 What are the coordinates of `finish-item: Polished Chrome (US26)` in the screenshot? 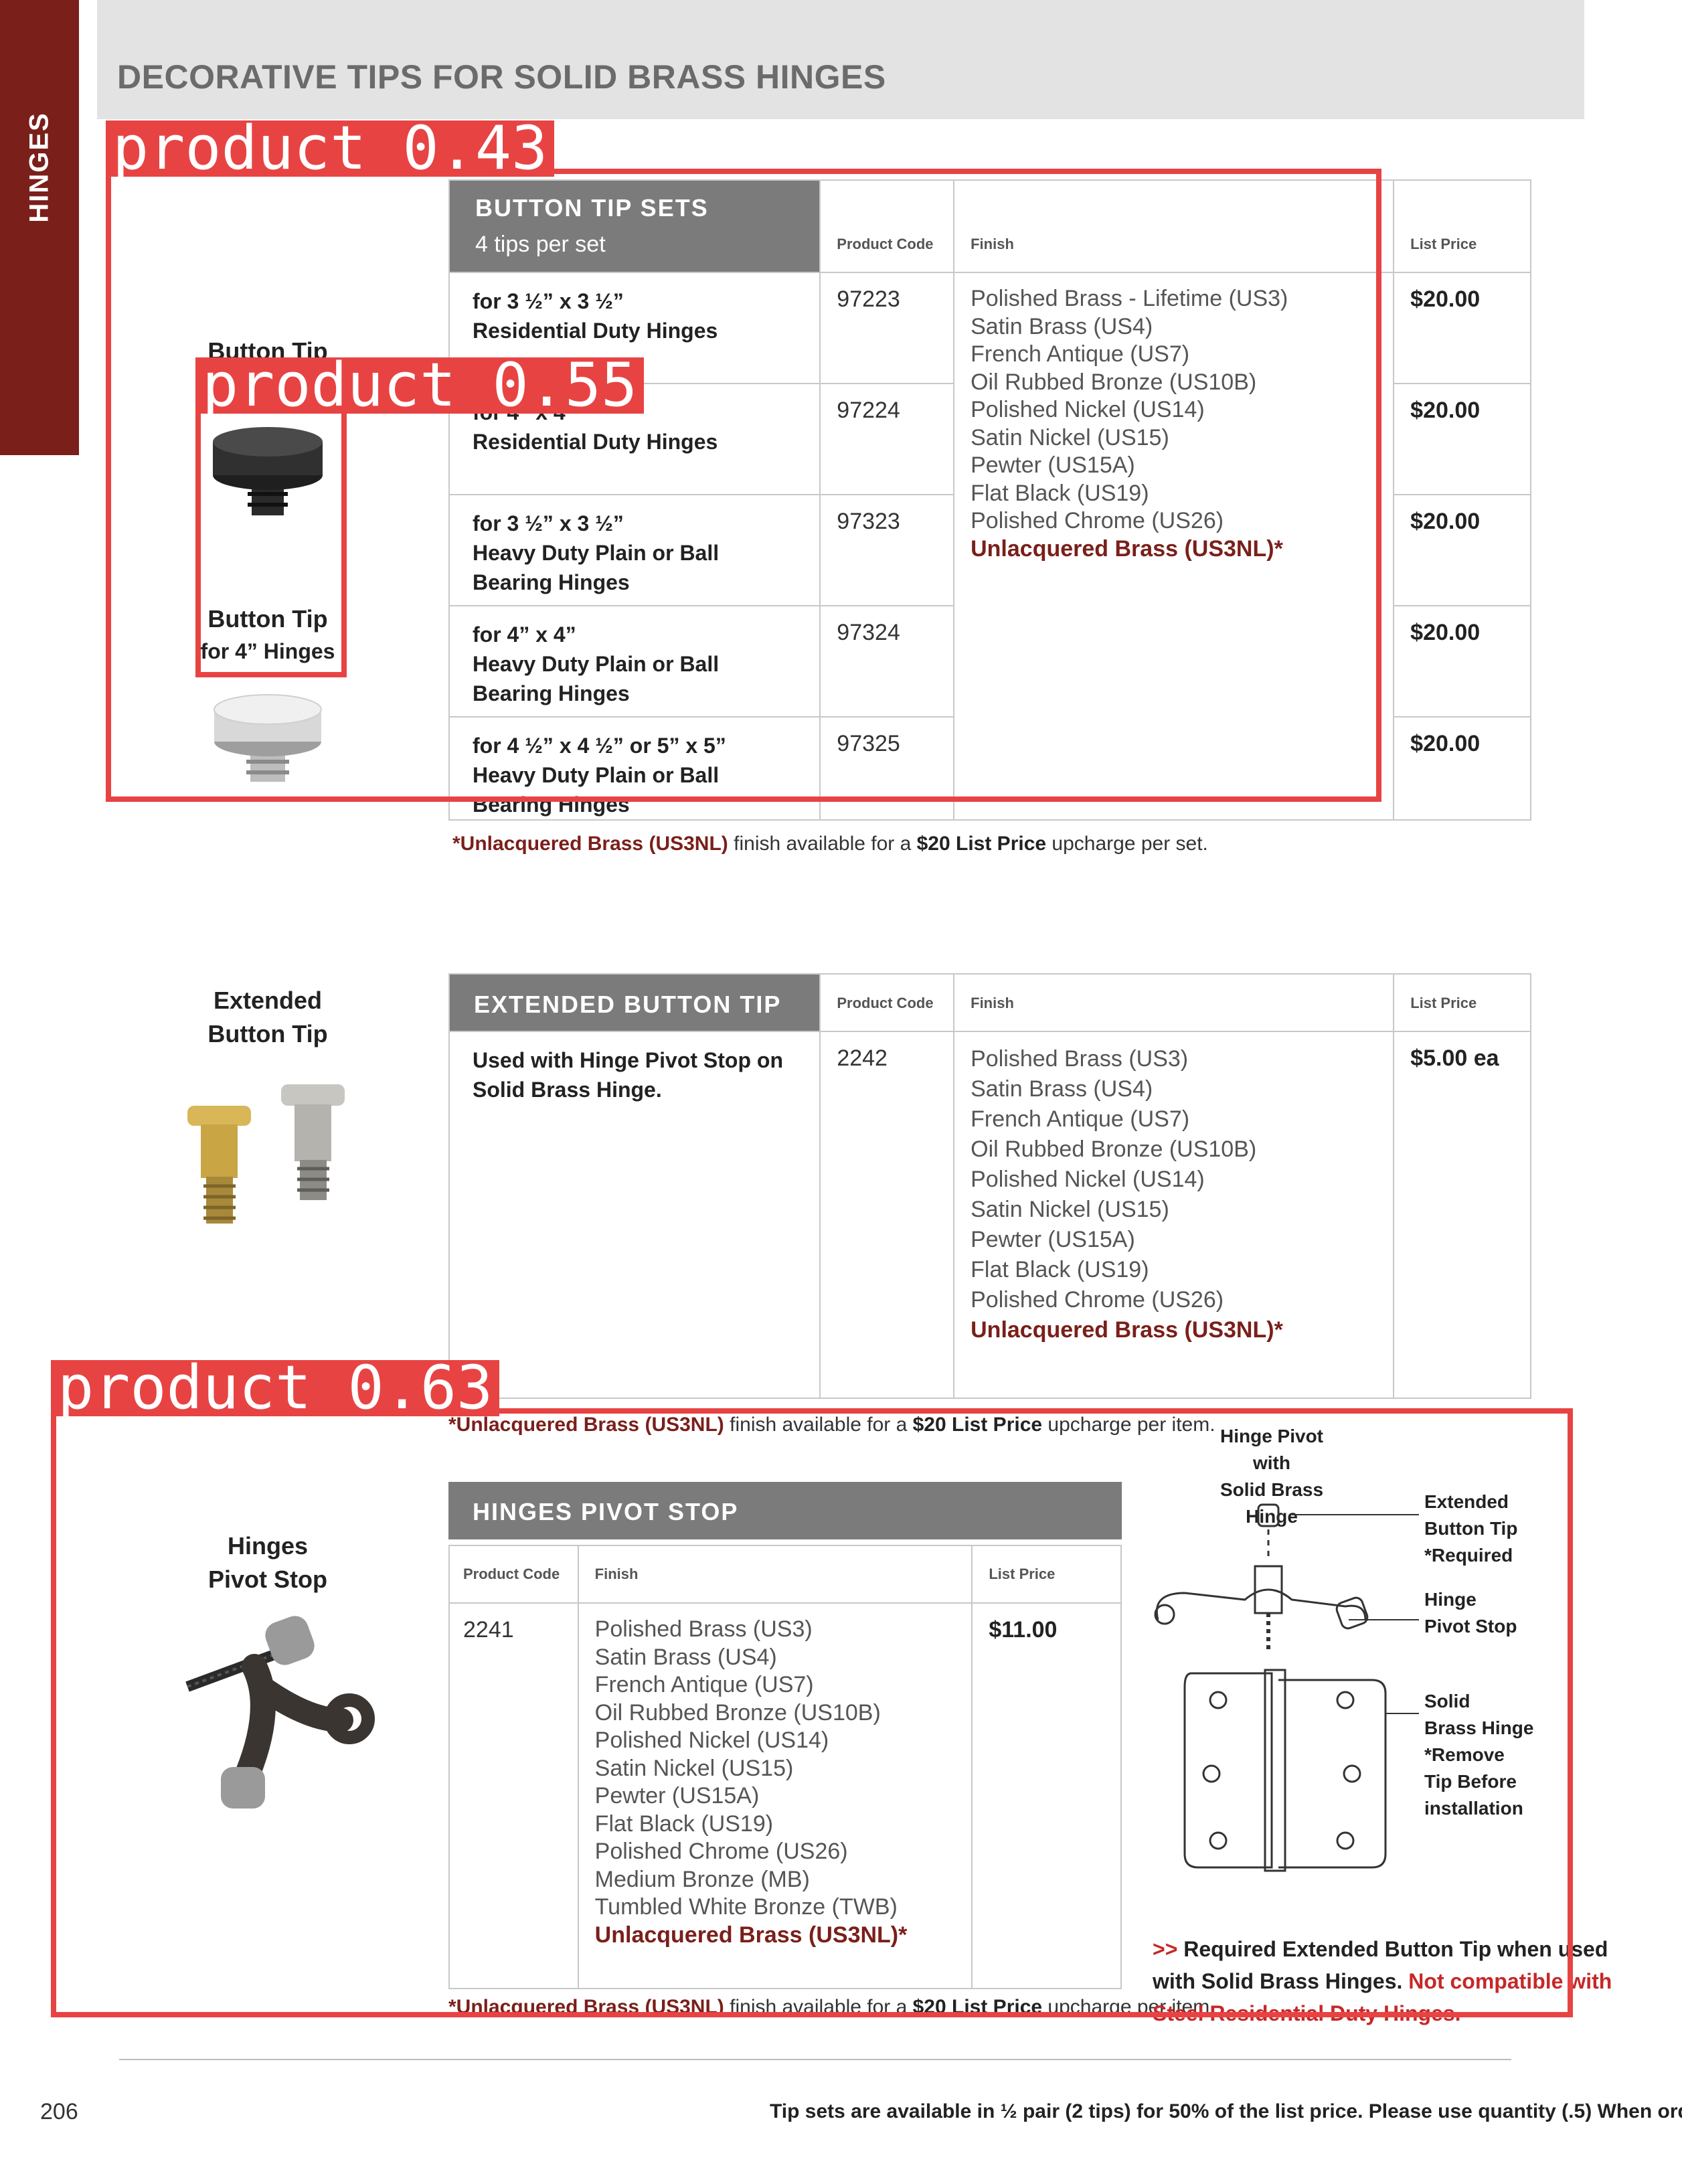 It's located at (1097, 1300).